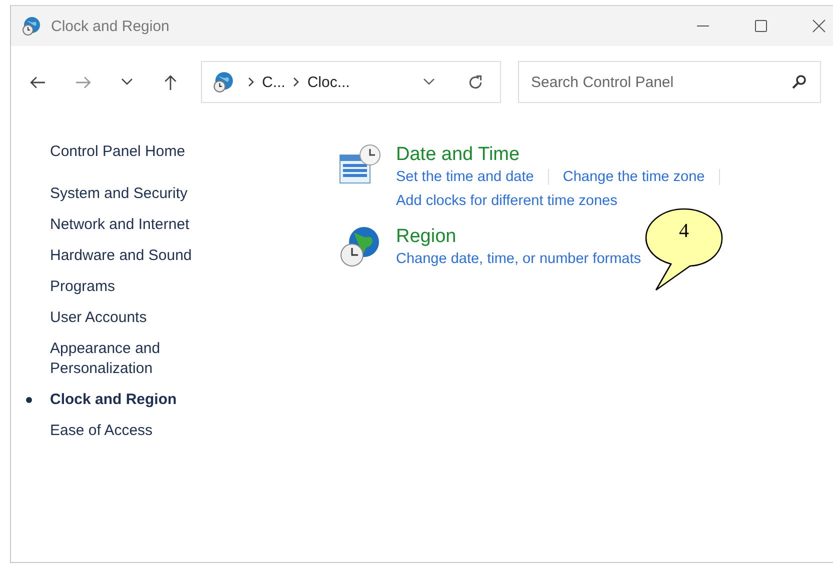  Describe the element at coordinates (799, 82) in the screenshot. I see `search-icon` at that location.